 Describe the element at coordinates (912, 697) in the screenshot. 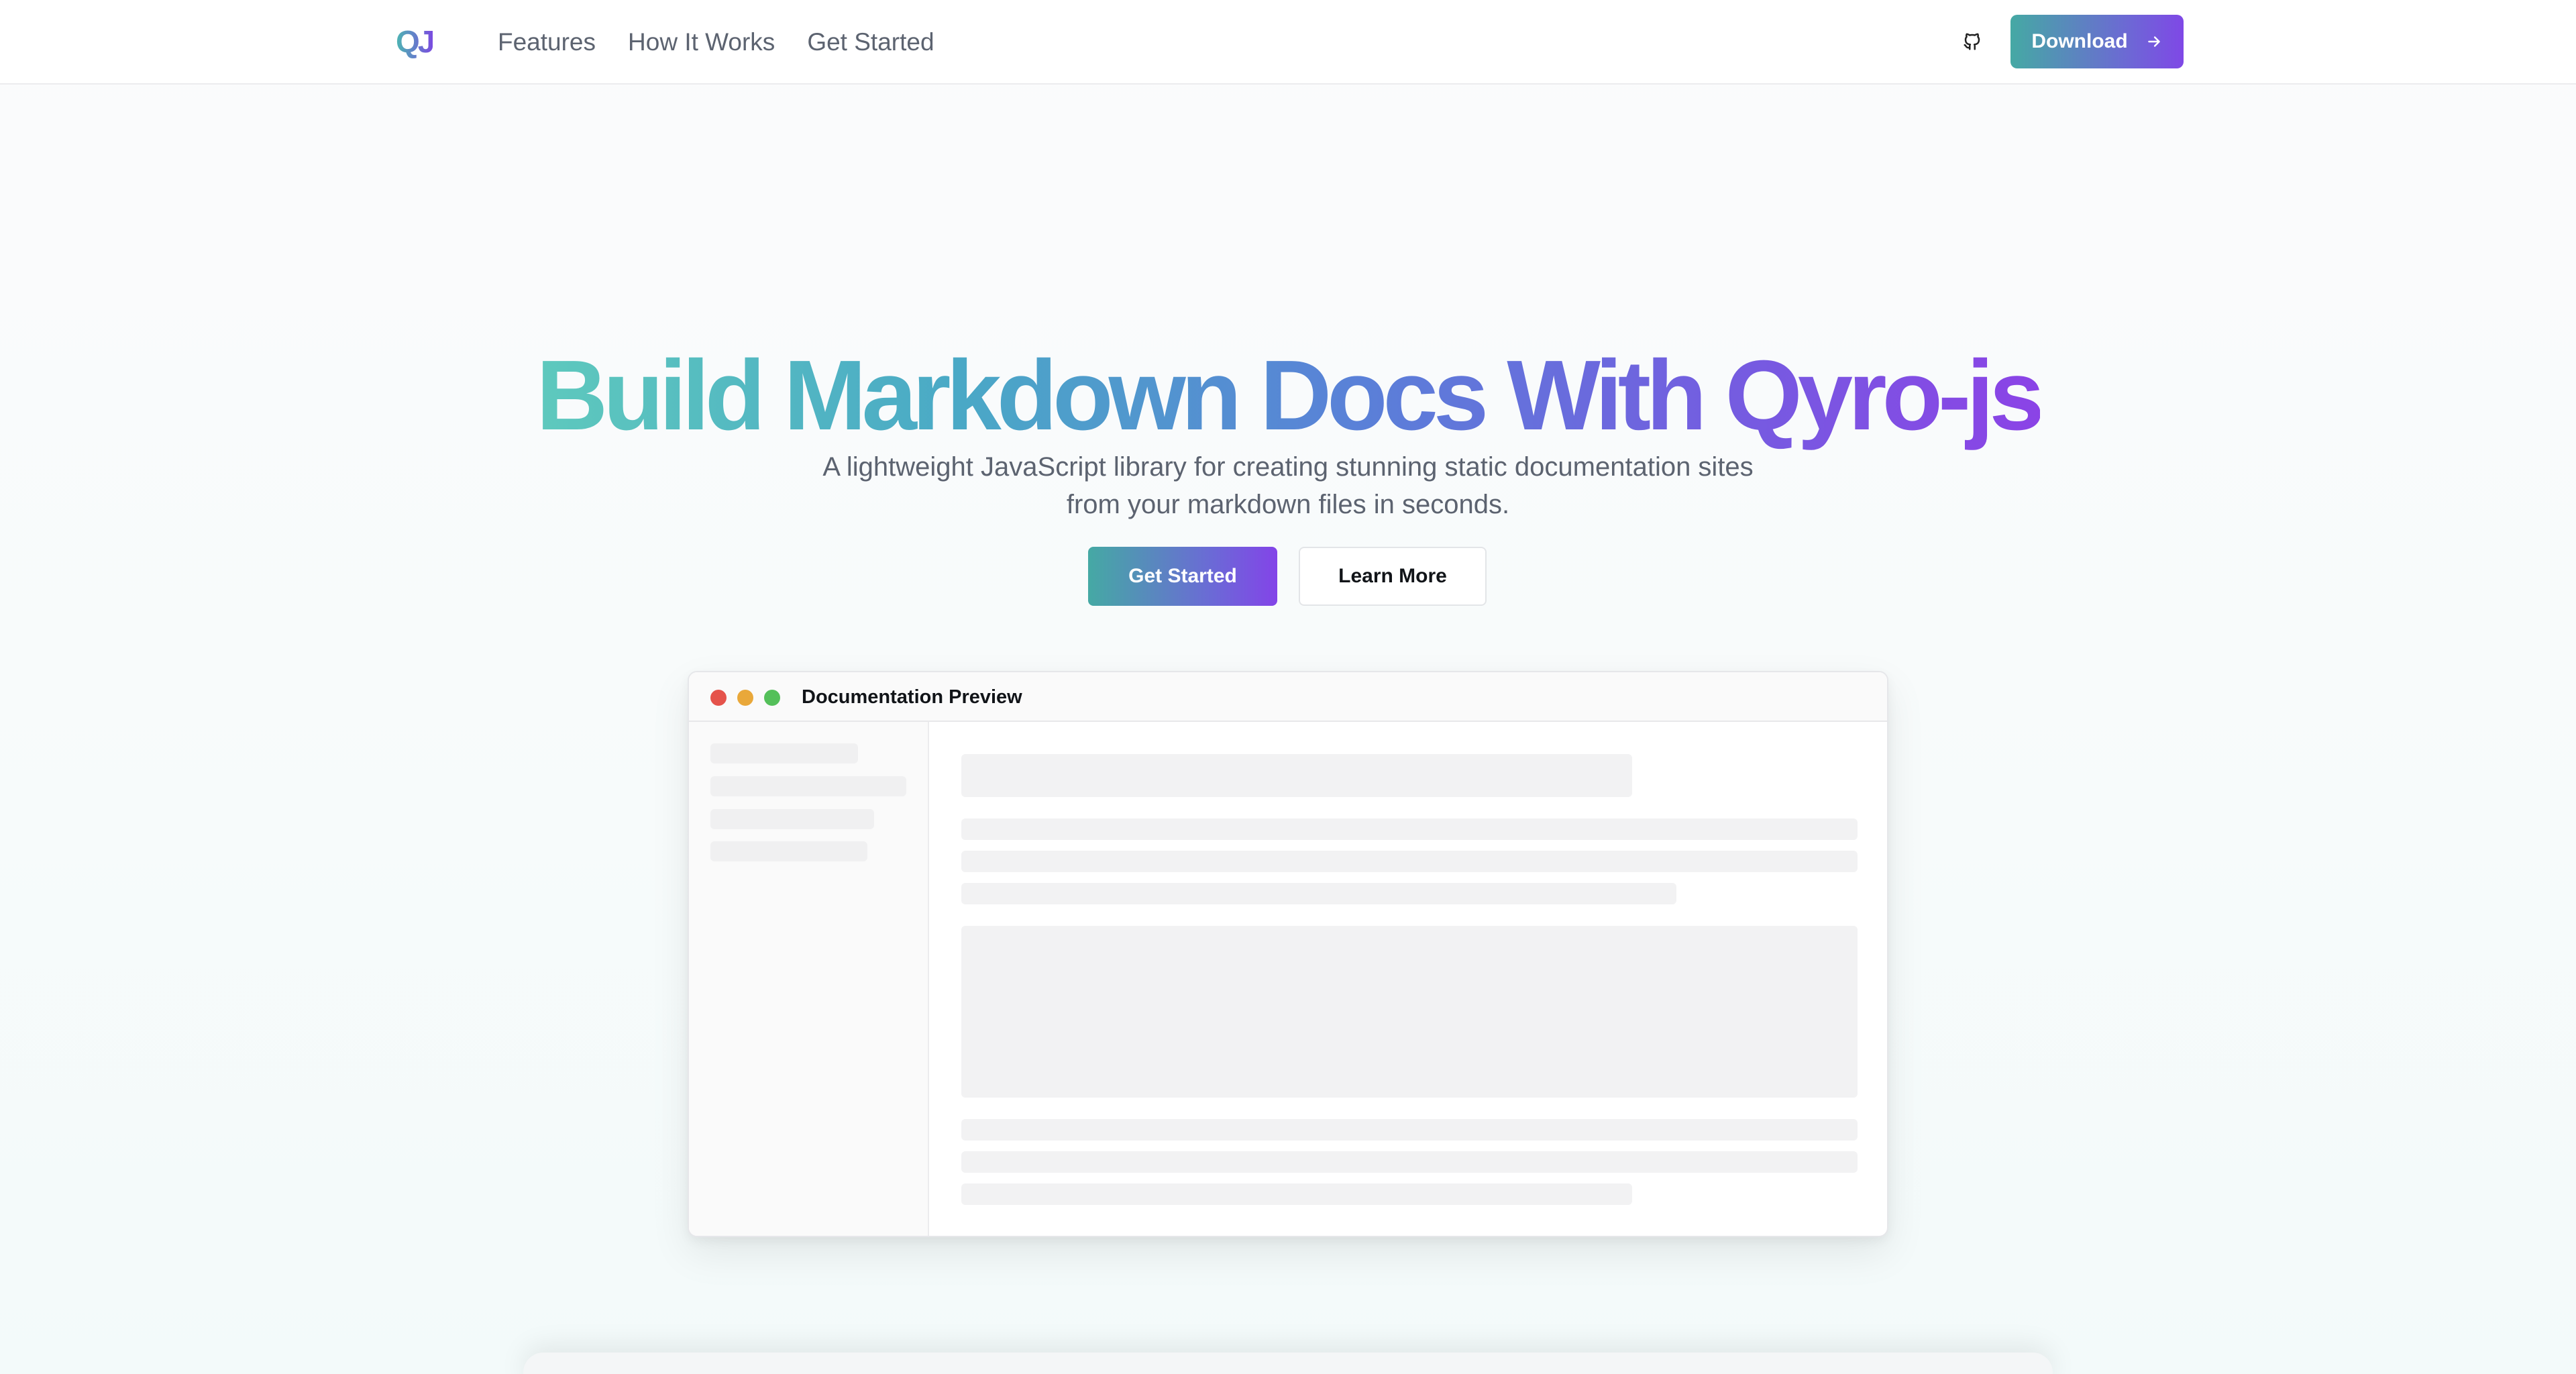

I see `preview-title: Documentation Preview` at that location.